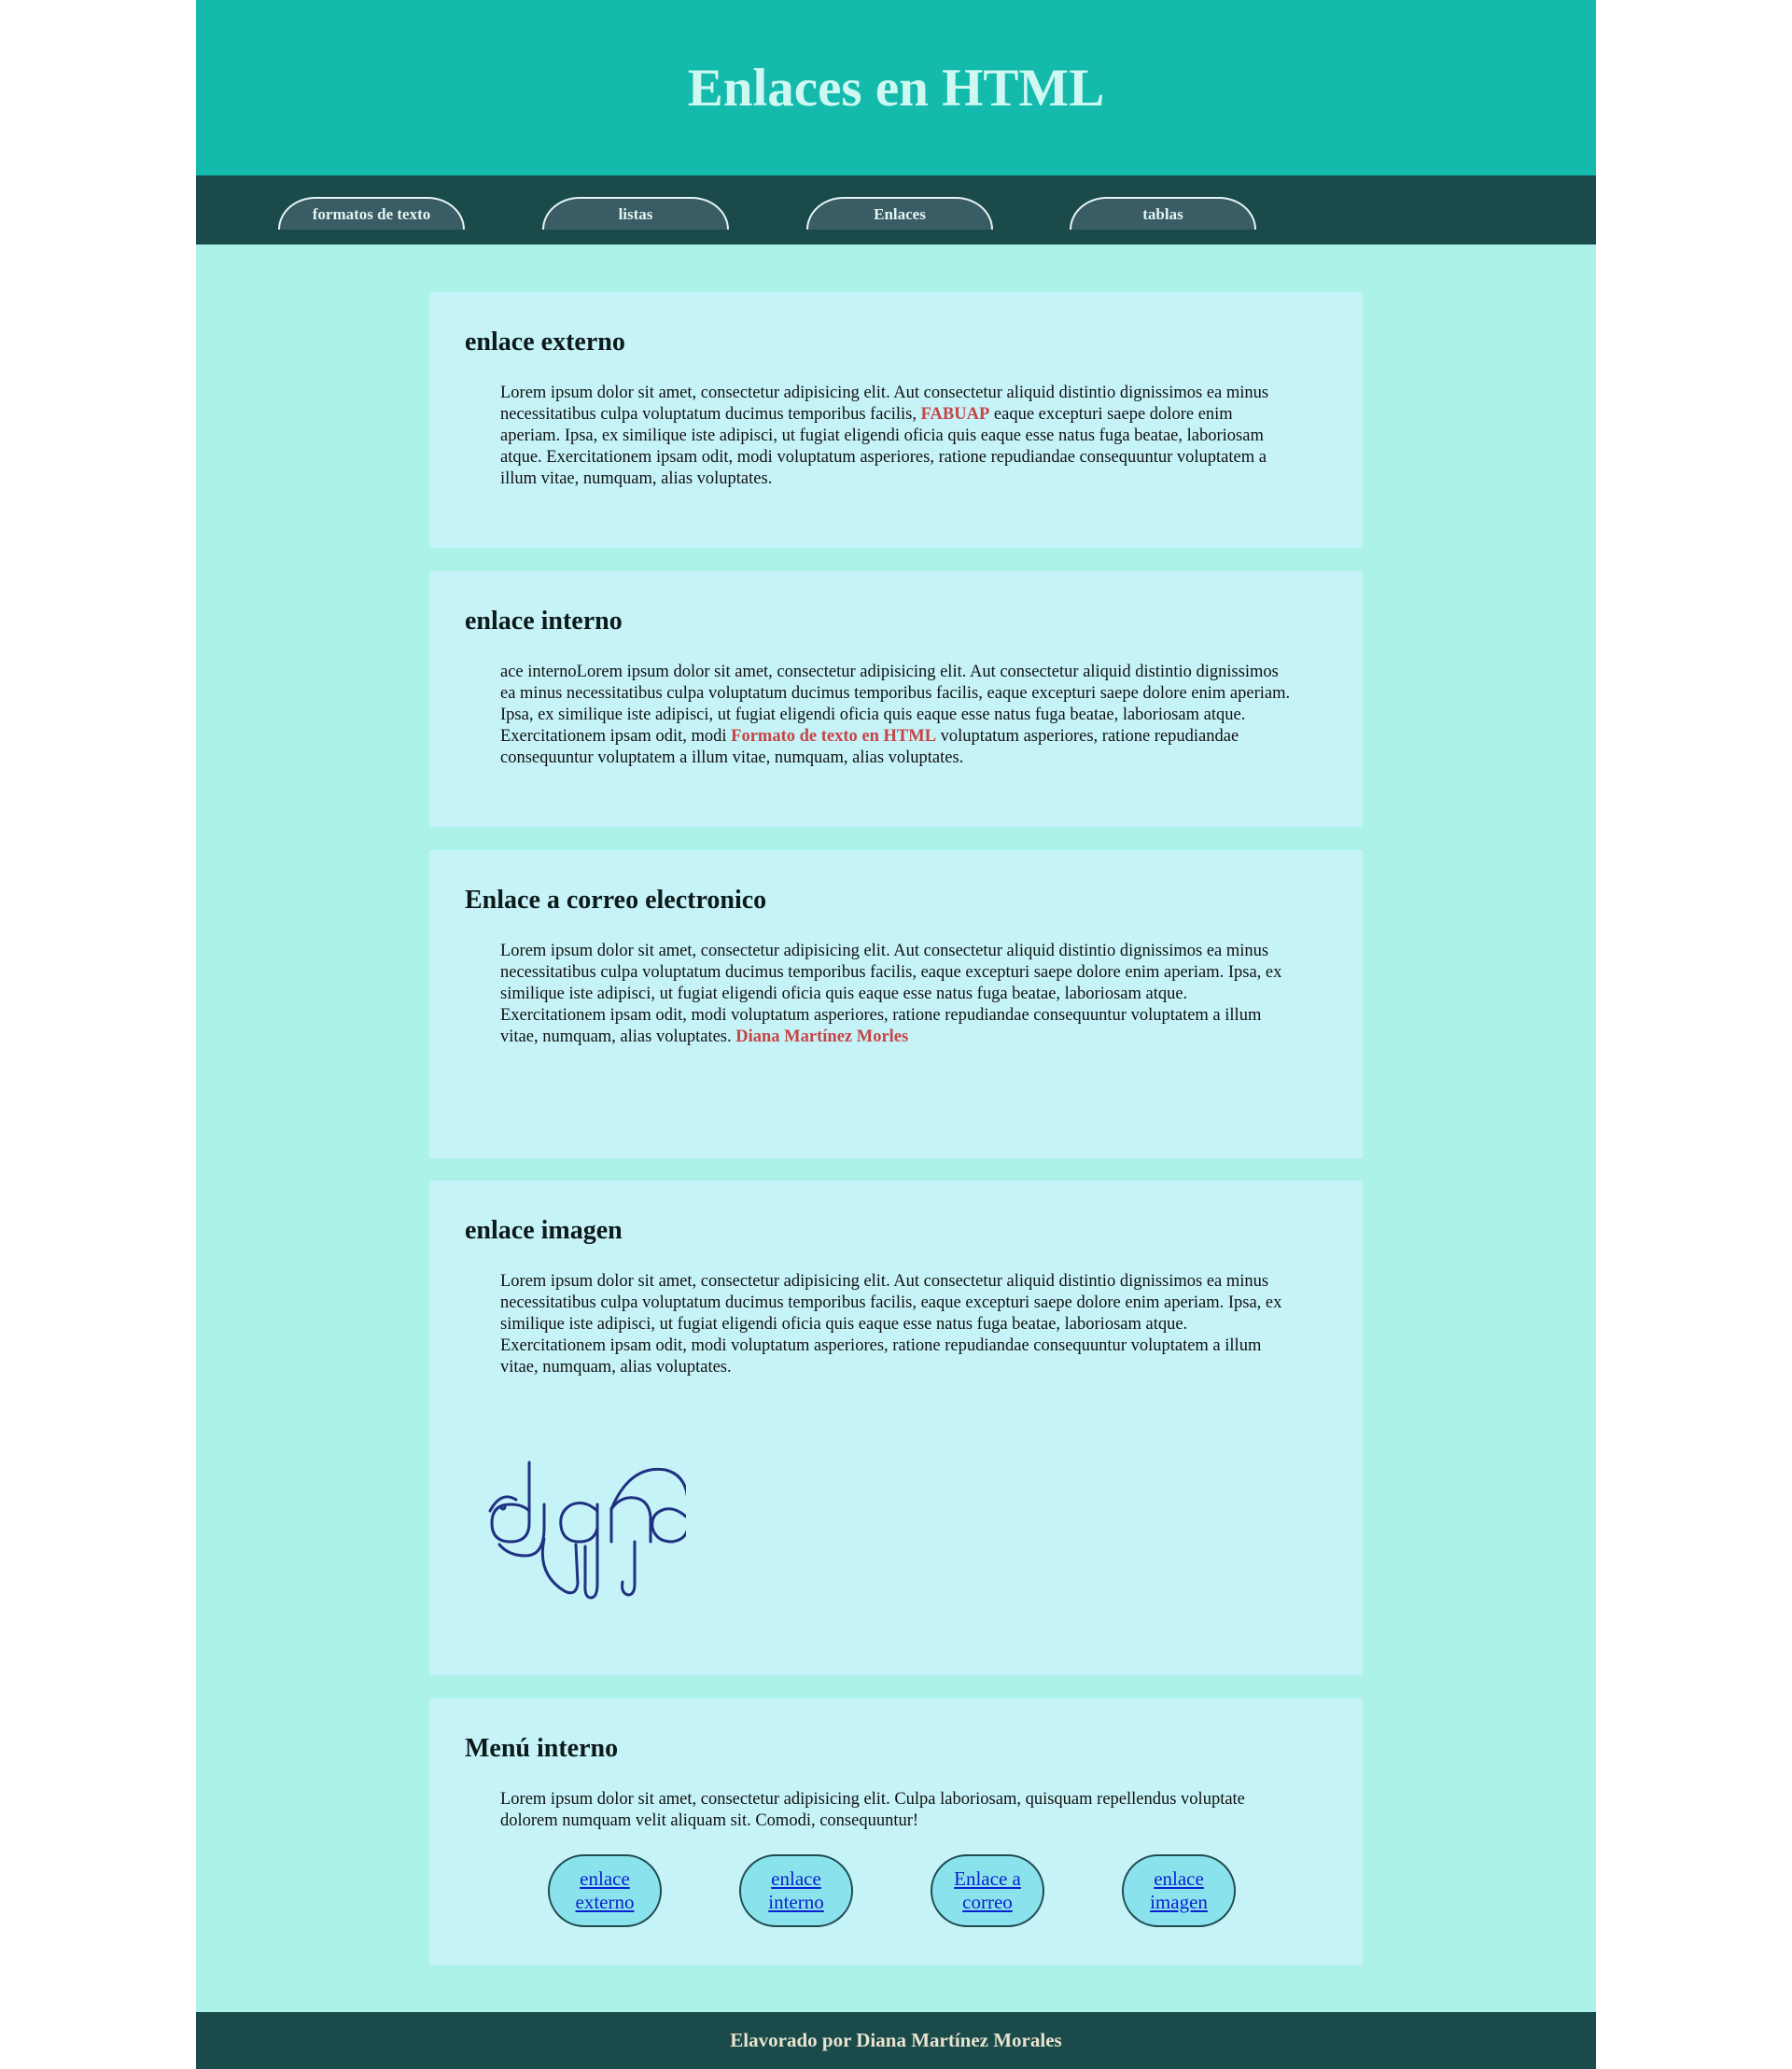 This screenshot has height=2069, width=1792. I want to click on tab-listas: listas, so click(635, 213).